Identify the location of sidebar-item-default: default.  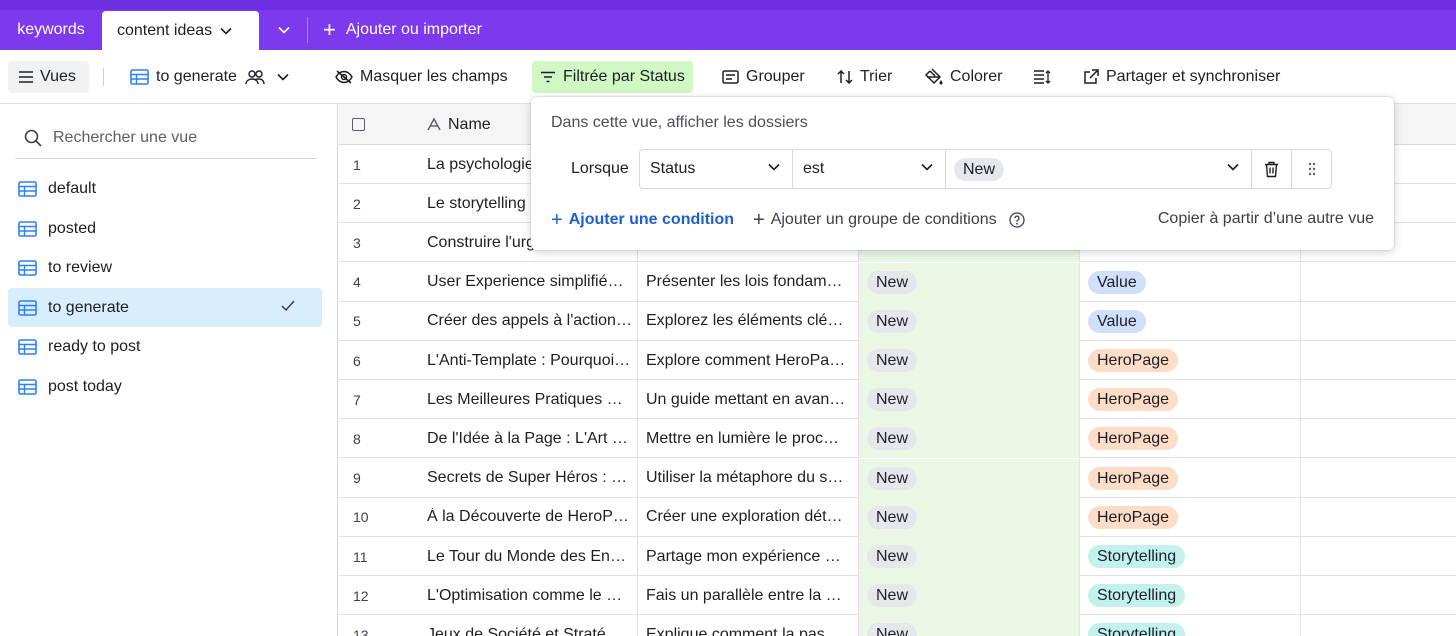
(165, 188).